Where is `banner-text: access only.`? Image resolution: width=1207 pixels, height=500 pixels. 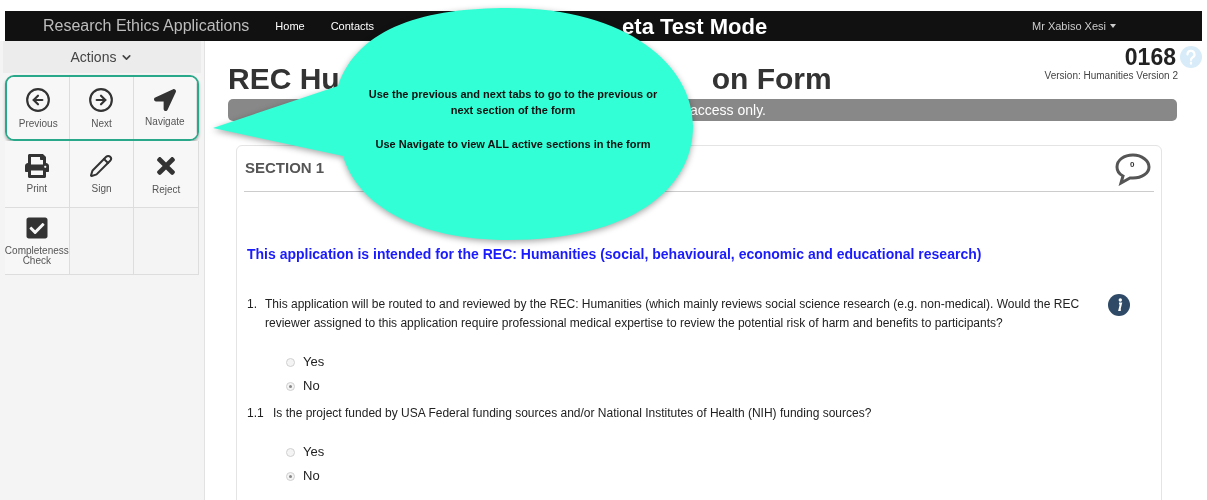 banner-text: access only. is located at coordinates (728, 110).